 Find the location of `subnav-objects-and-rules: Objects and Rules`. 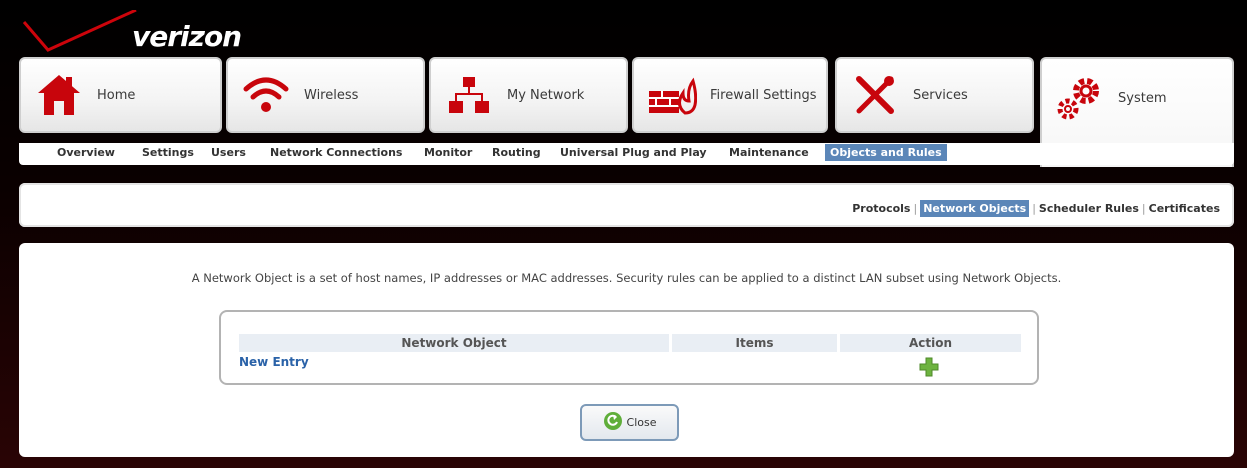

subnav-objects-and-rules: Objects and Rules is located at coordinates (886, 152).